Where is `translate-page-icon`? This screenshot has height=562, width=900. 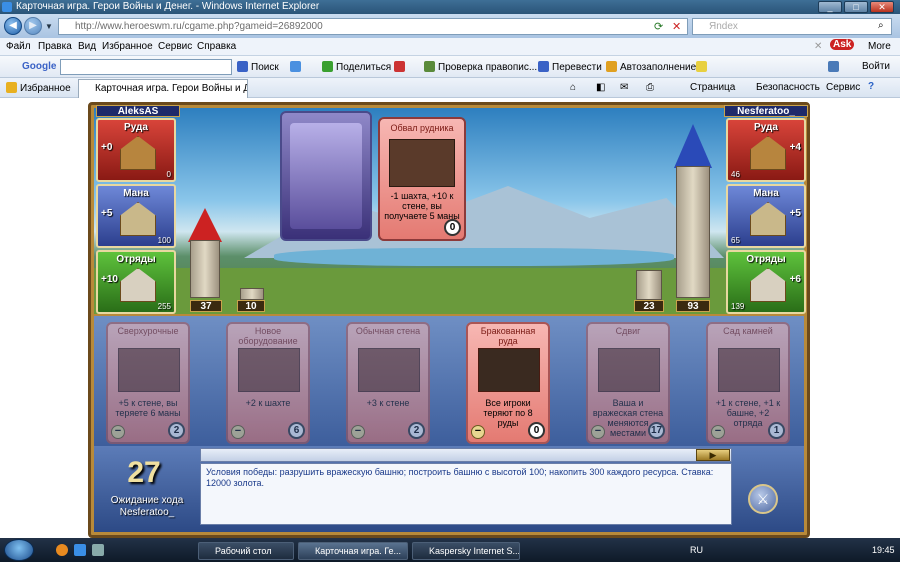
translate-page-icon is located at coordinates (401, 67).